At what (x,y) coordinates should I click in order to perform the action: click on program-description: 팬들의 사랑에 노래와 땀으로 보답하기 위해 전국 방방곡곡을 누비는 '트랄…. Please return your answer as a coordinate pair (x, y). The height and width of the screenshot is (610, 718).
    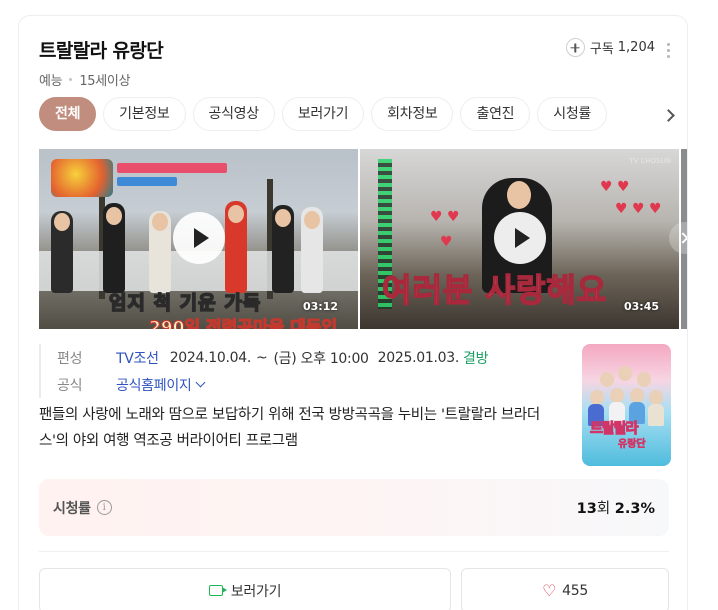
    Looking at the image, I should click on (289, 428).